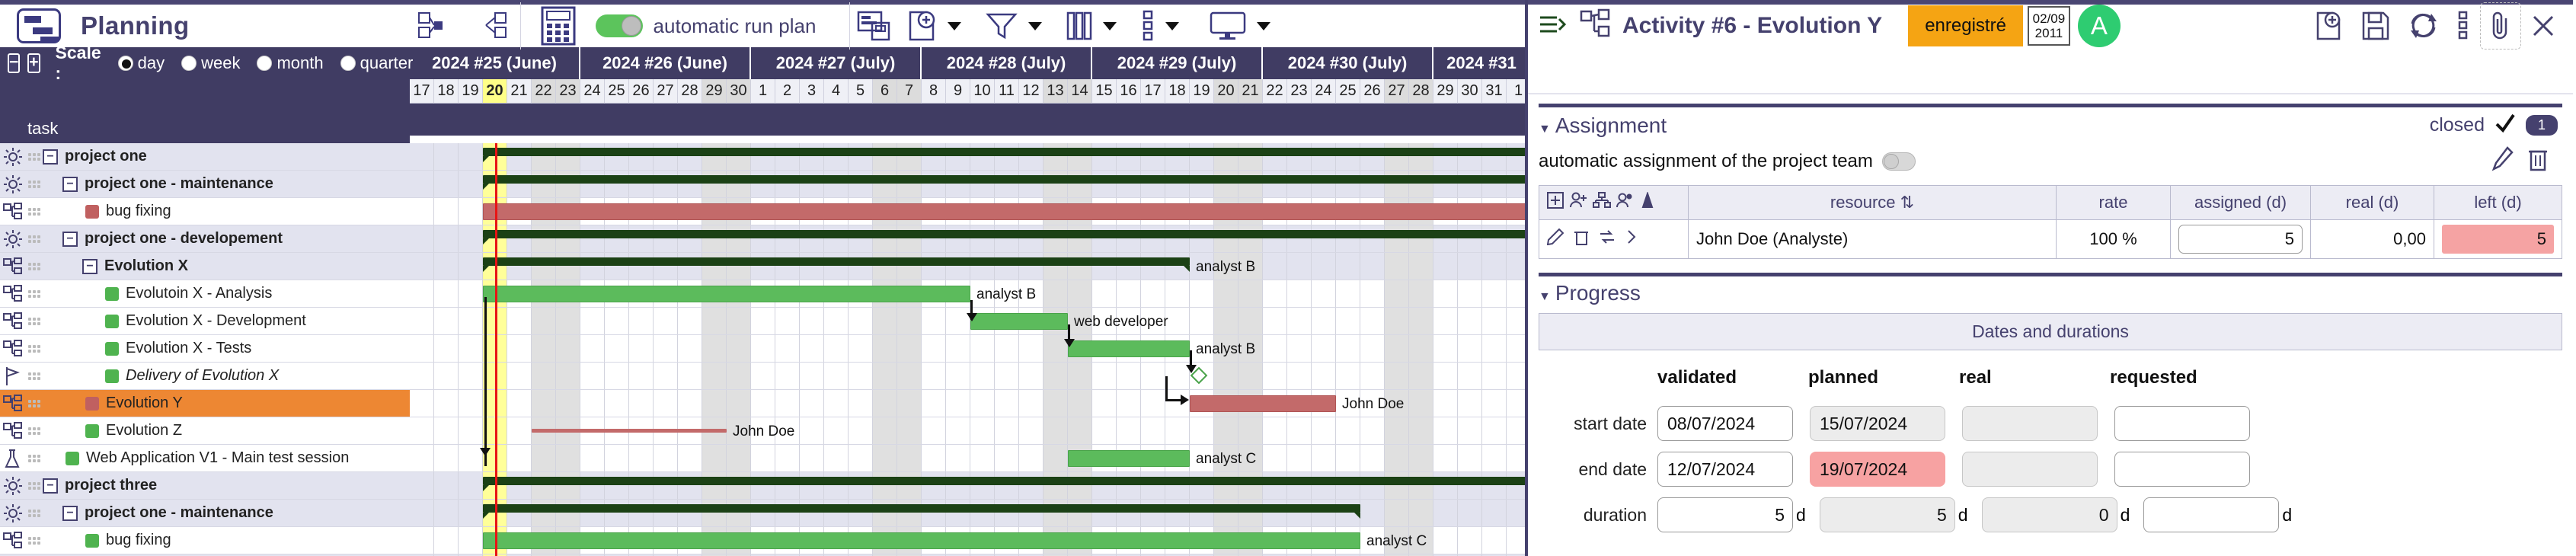 The width and height of the screenshot is (2576, 556). I want to click on radio-quarter-icon, so click(348, 63).